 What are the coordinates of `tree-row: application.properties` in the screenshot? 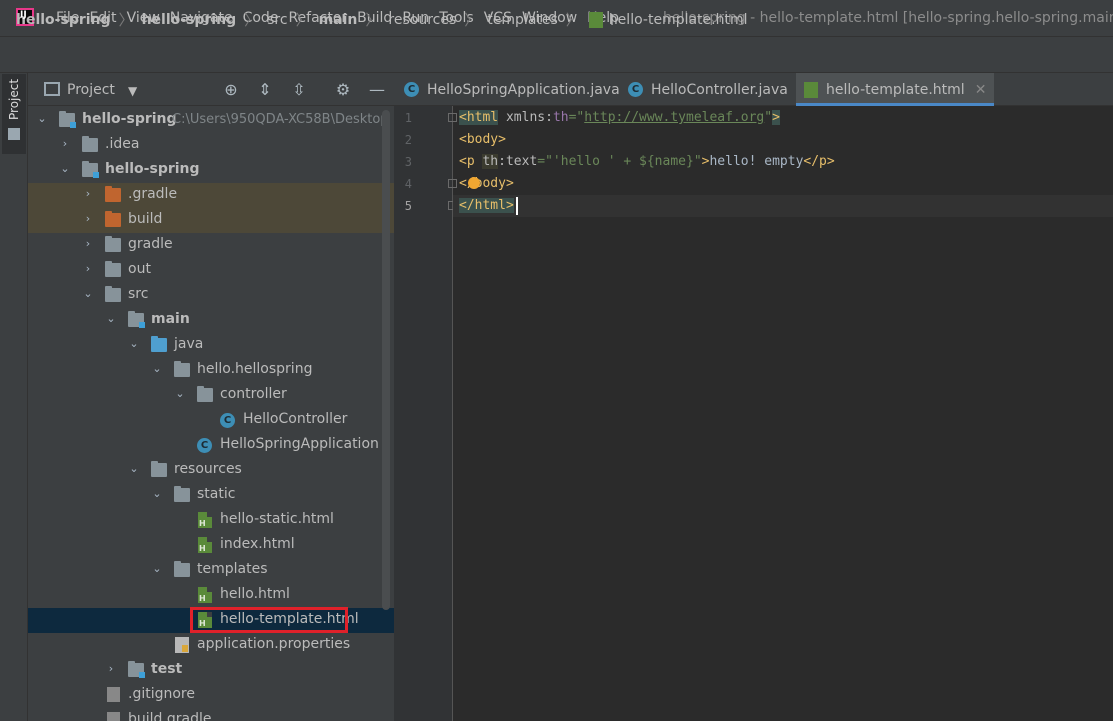 It's located at (211, 645).